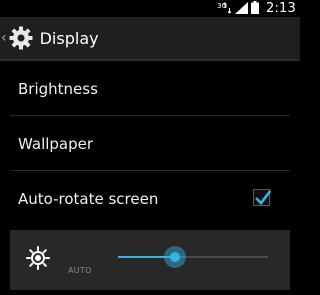 The image size is (320, 295). What do you see at coordinates (241, 9) in the screenshot?
I see `signal-strength-icon` at bounding box center [241, 9].